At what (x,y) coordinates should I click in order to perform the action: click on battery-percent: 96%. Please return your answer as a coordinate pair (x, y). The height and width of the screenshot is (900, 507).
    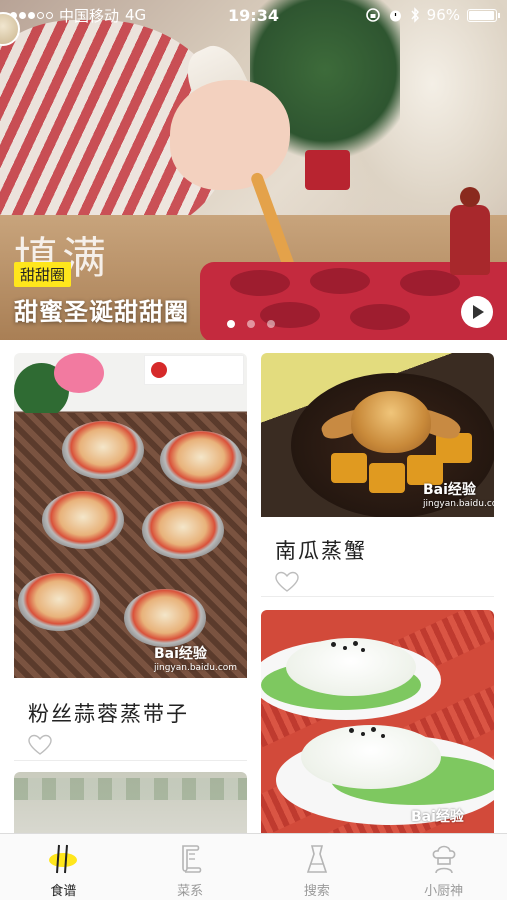
    Looking at the image, I should click on (443, 15).